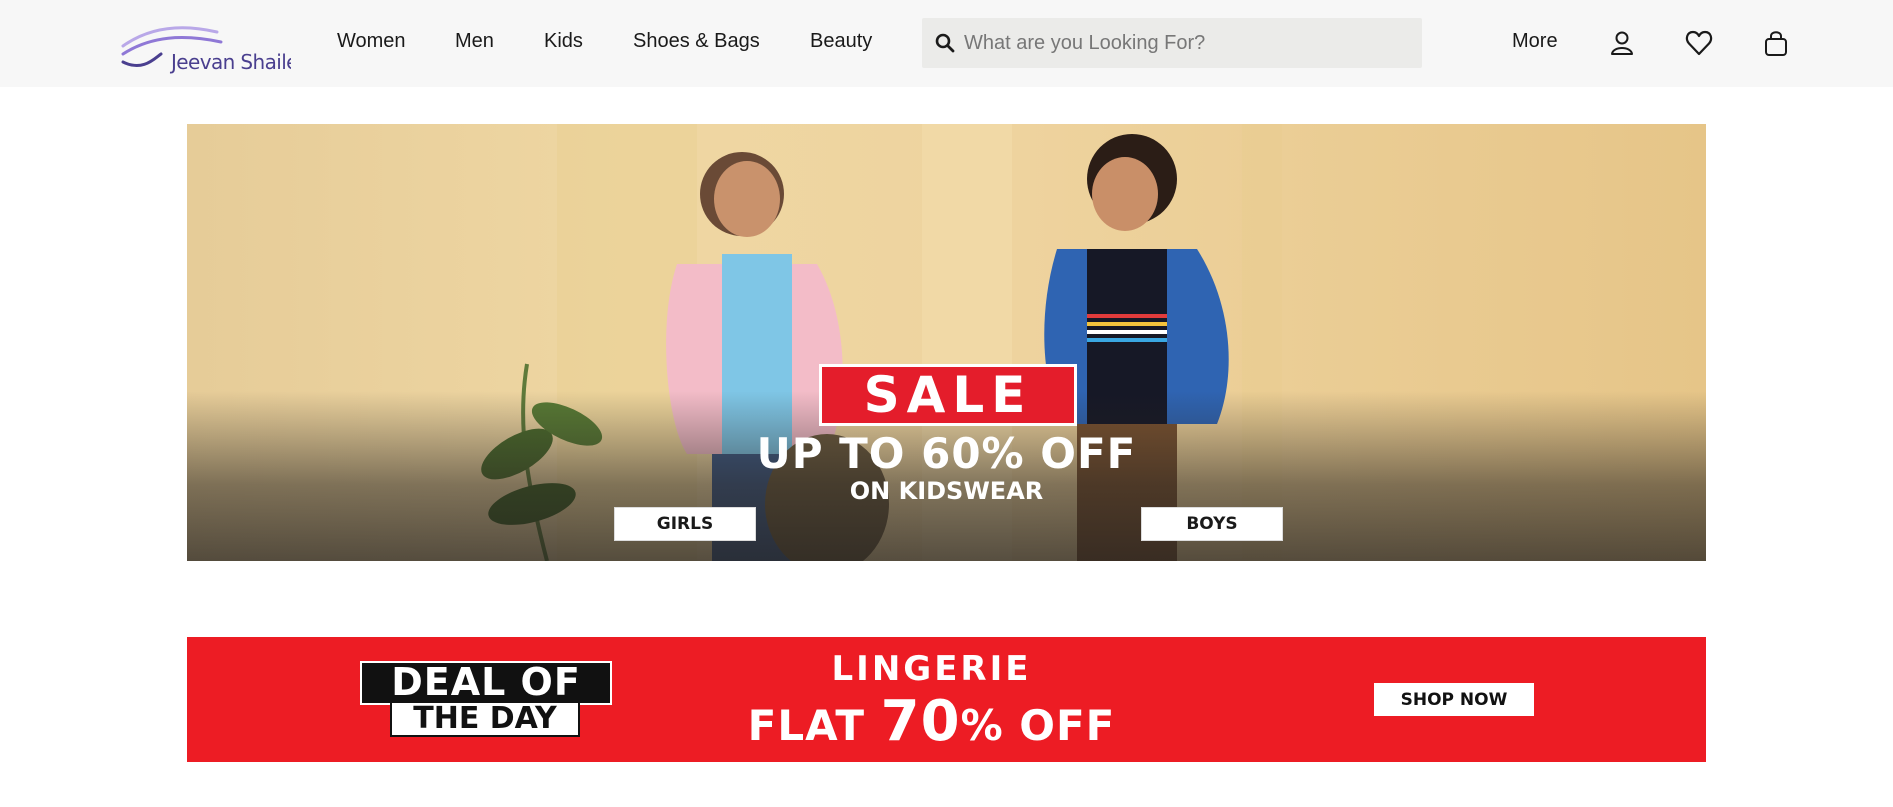 The height and width of the screenshot is (807, 1893). Describe the element at coordinates (946, 491) in the screenshot. I see `sale-subline: ON KIDSWEAR` at that location.